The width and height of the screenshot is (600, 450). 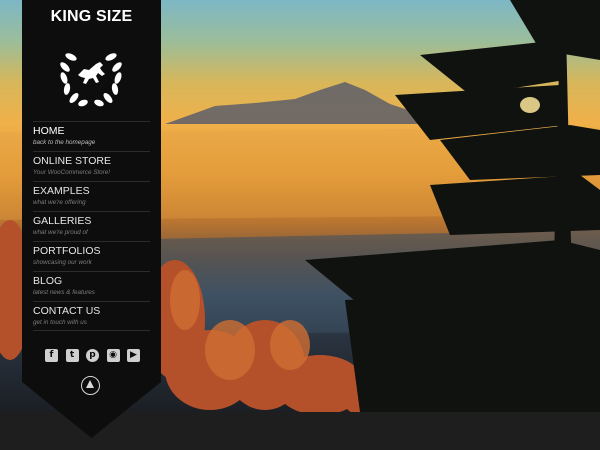 I want to click on nav-item-title: BLOG, so click(x=91, y=281).